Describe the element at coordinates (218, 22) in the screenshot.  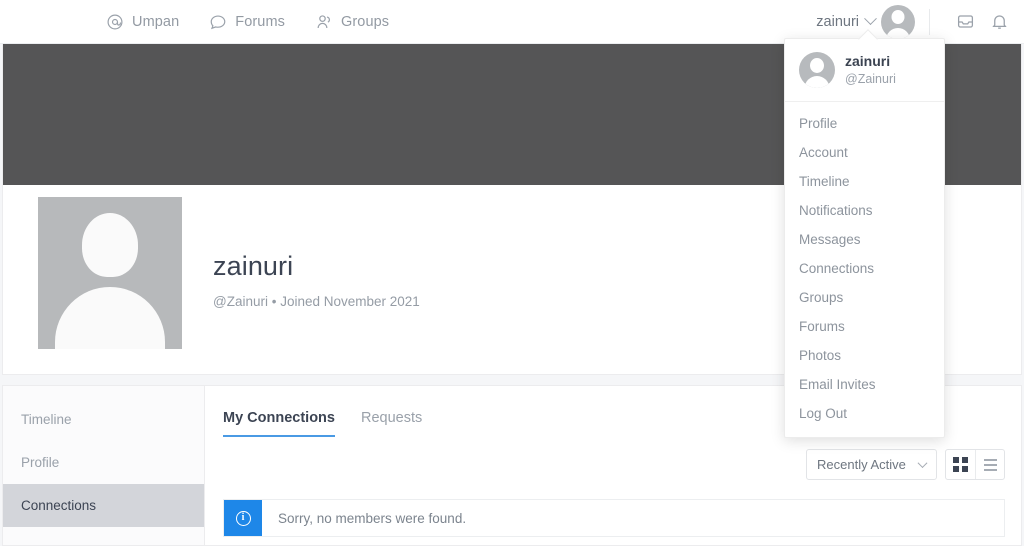
I see `chat-bubble-icon` at that location.